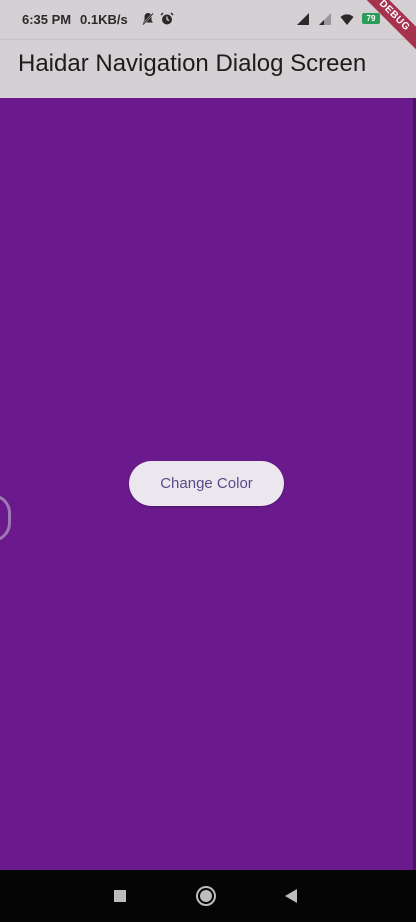 This screenshot has width=416, height=922. Describe the element at coordinates (303, 19) in the screenshot. I see `signal-icon` at that location.